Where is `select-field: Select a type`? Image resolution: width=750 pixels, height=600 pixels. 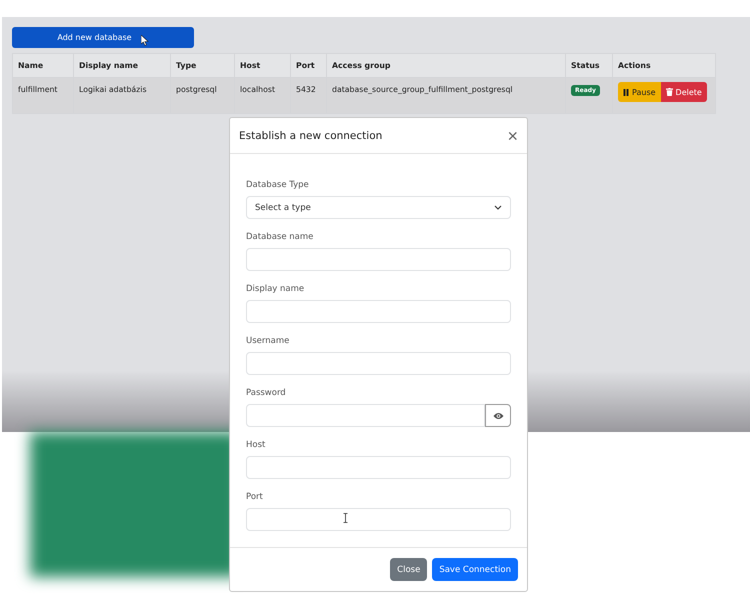
select-field: Select a type is located at coordinates (378, 207).